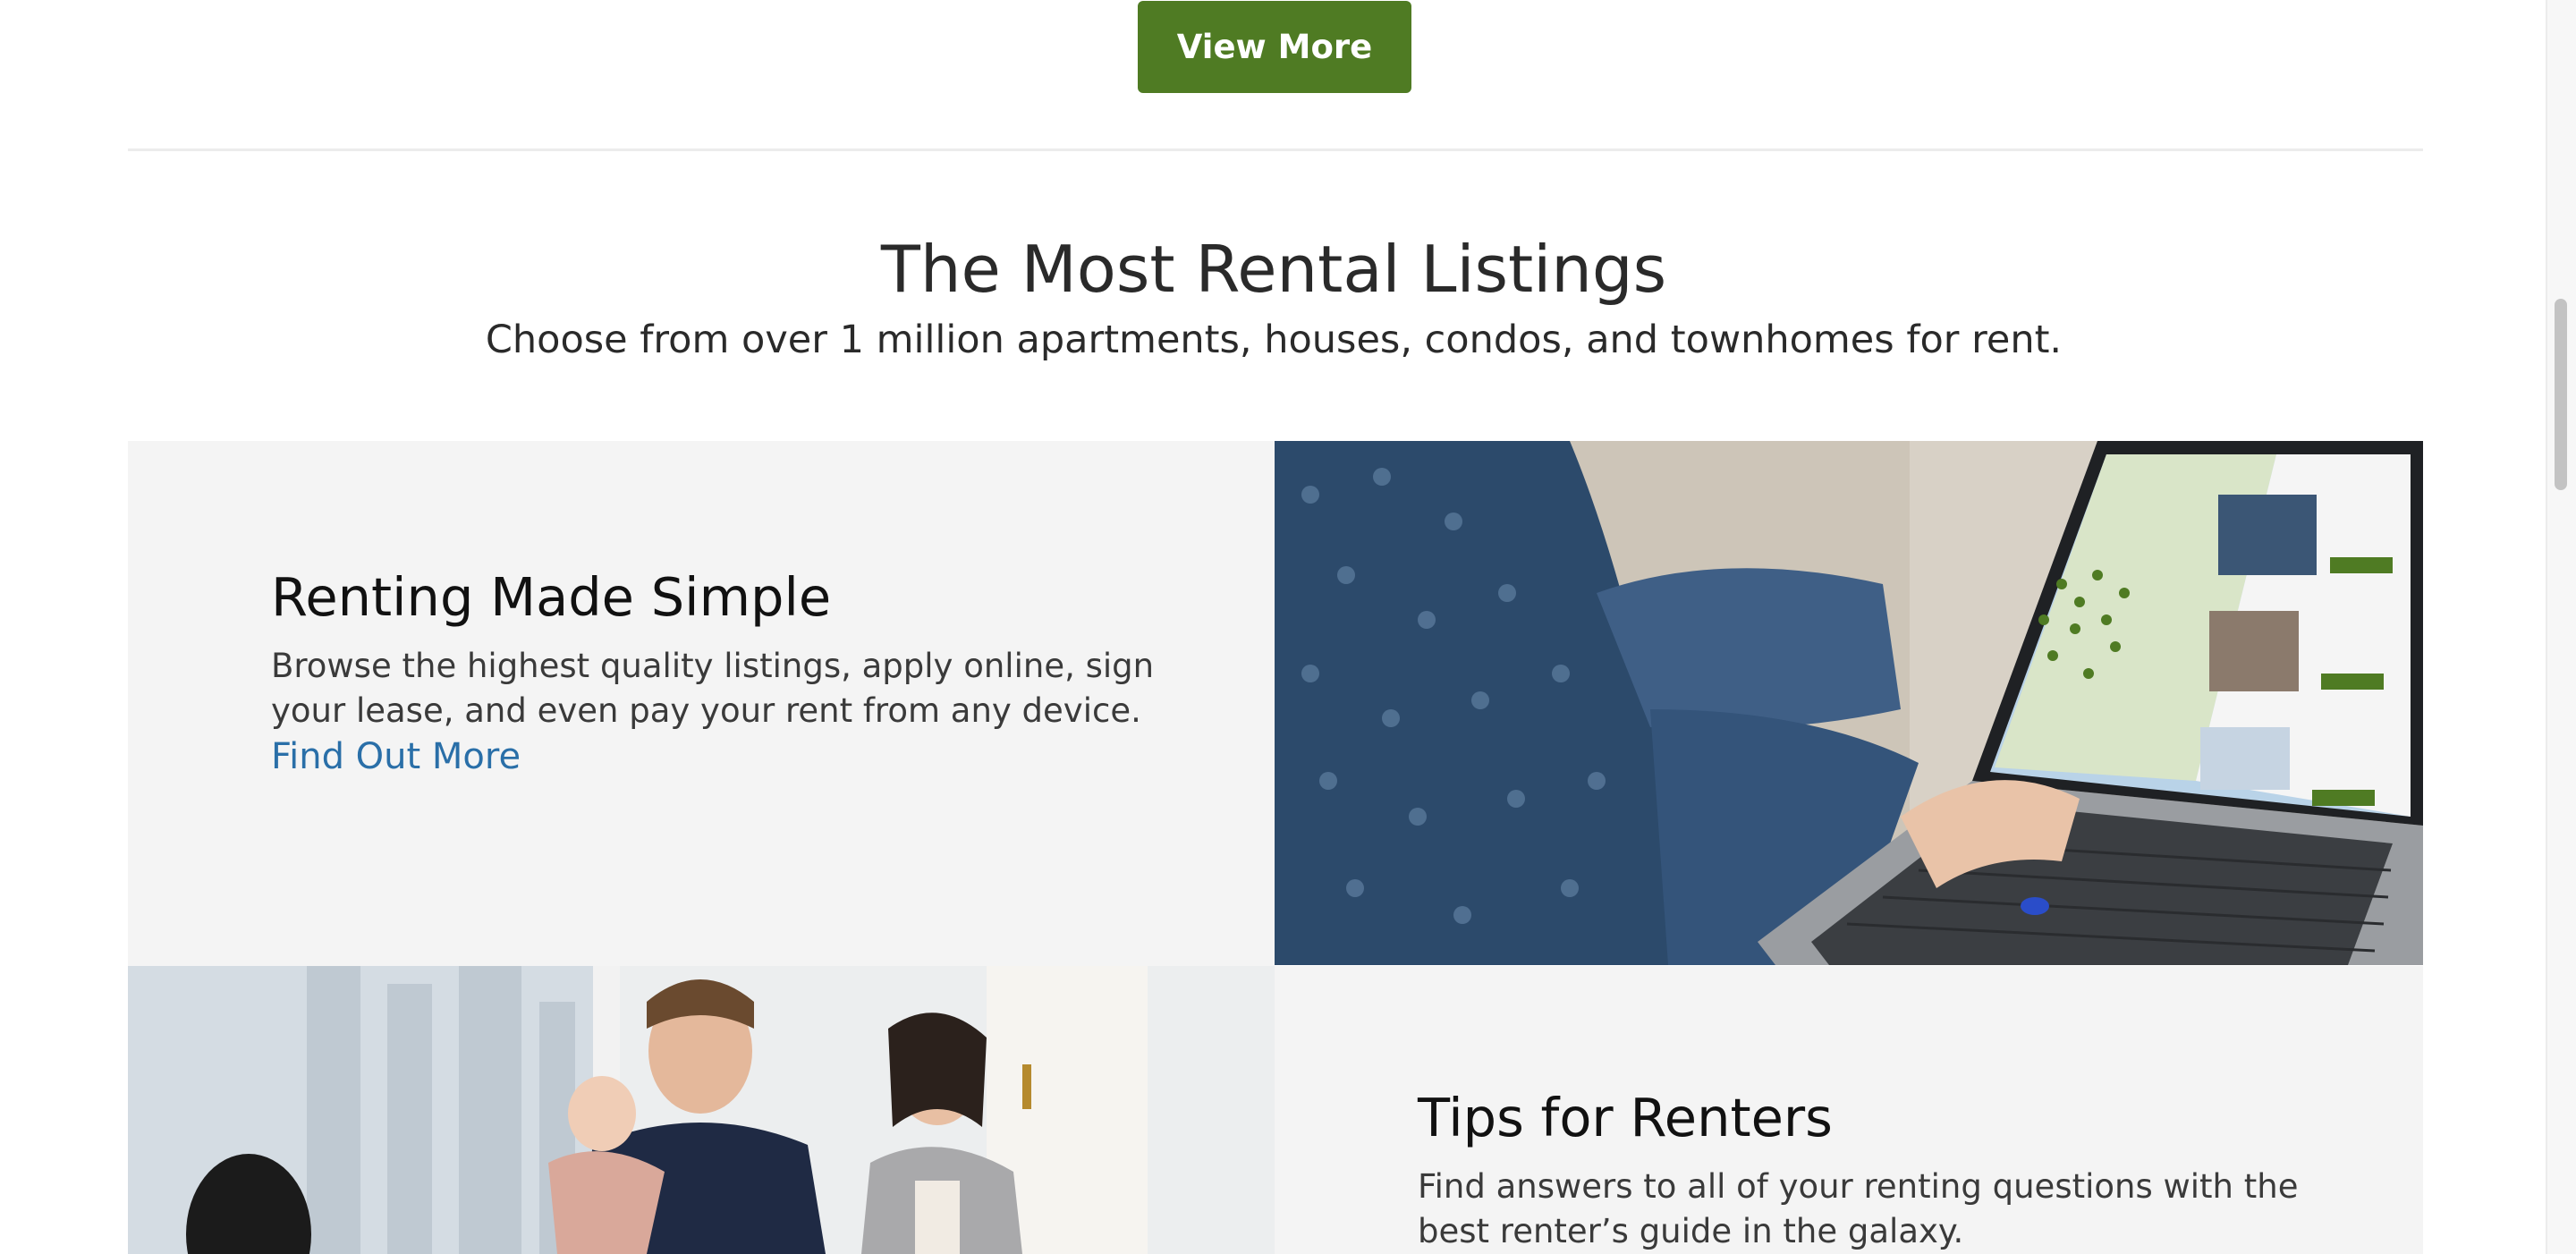 The height and width of the screenshot is (1254, 2576). What do you see at coordinates (1274, 47) in the screenshot?
I see `view-more-button: View More` at bounding box center [1274, 47].